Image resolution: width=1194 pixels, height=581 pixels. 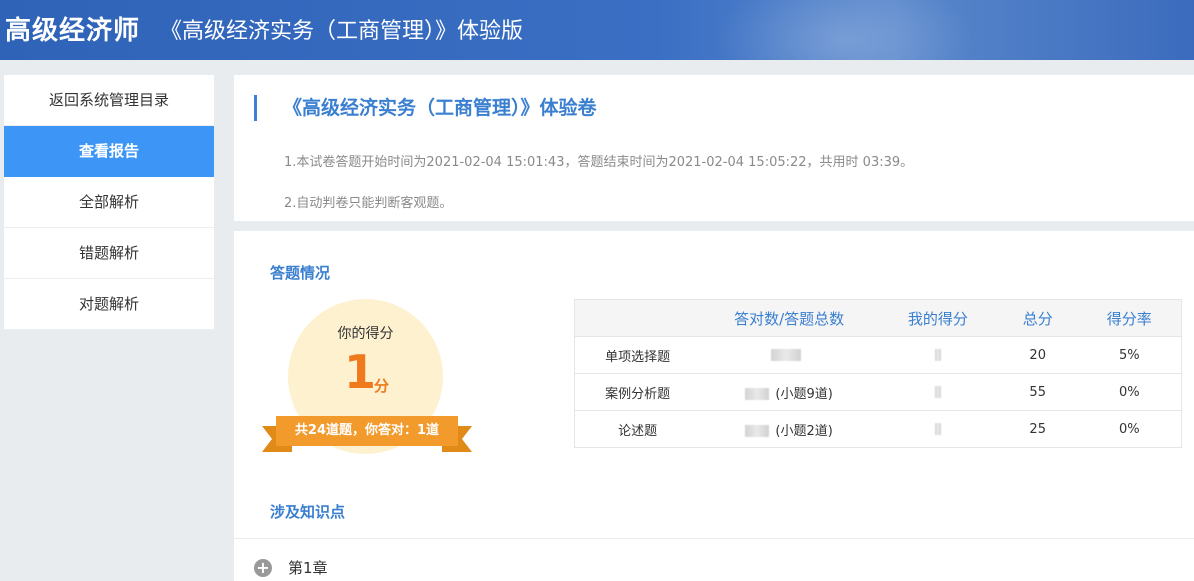 What do you see at coordinates (341, 29) in the screenshot?
I see `exam-name: 《高级经济实务（工商管理）》体验版` at bounding box center [341, 29].